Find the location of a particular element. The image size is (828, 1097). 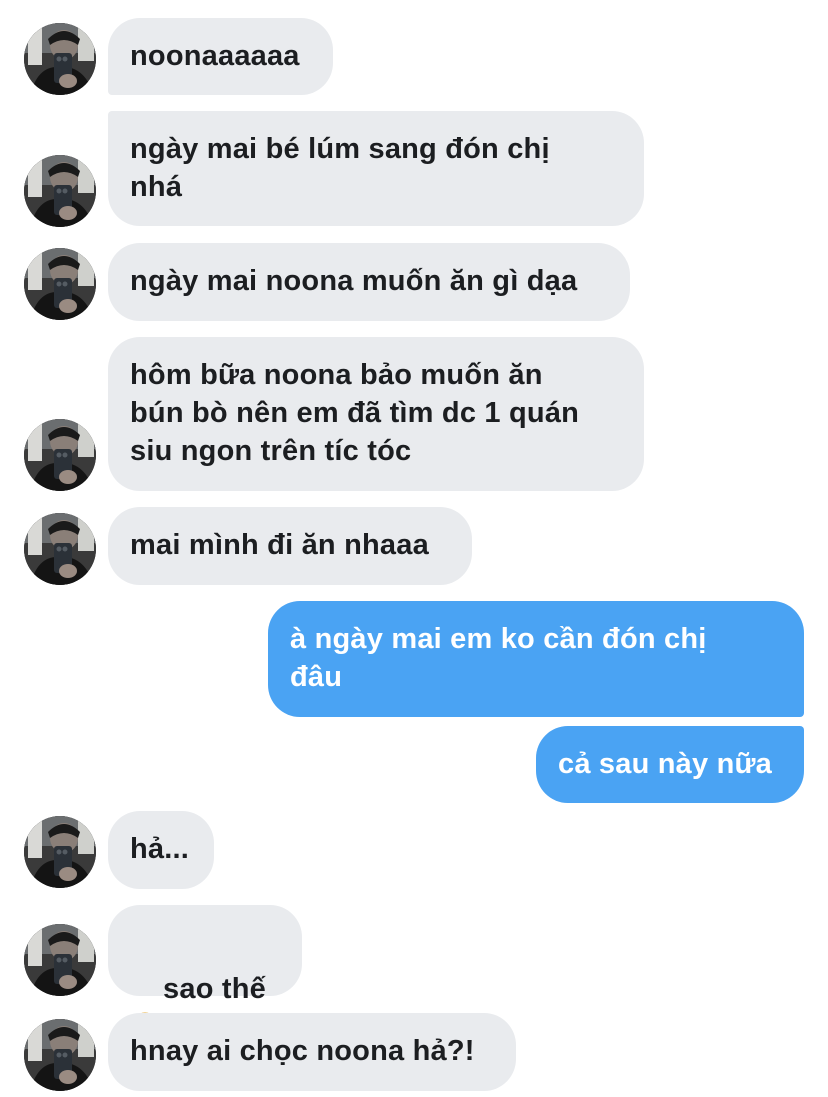

message-bubble-incoming: noonaaaaaa is located at coordinates (220, 56).